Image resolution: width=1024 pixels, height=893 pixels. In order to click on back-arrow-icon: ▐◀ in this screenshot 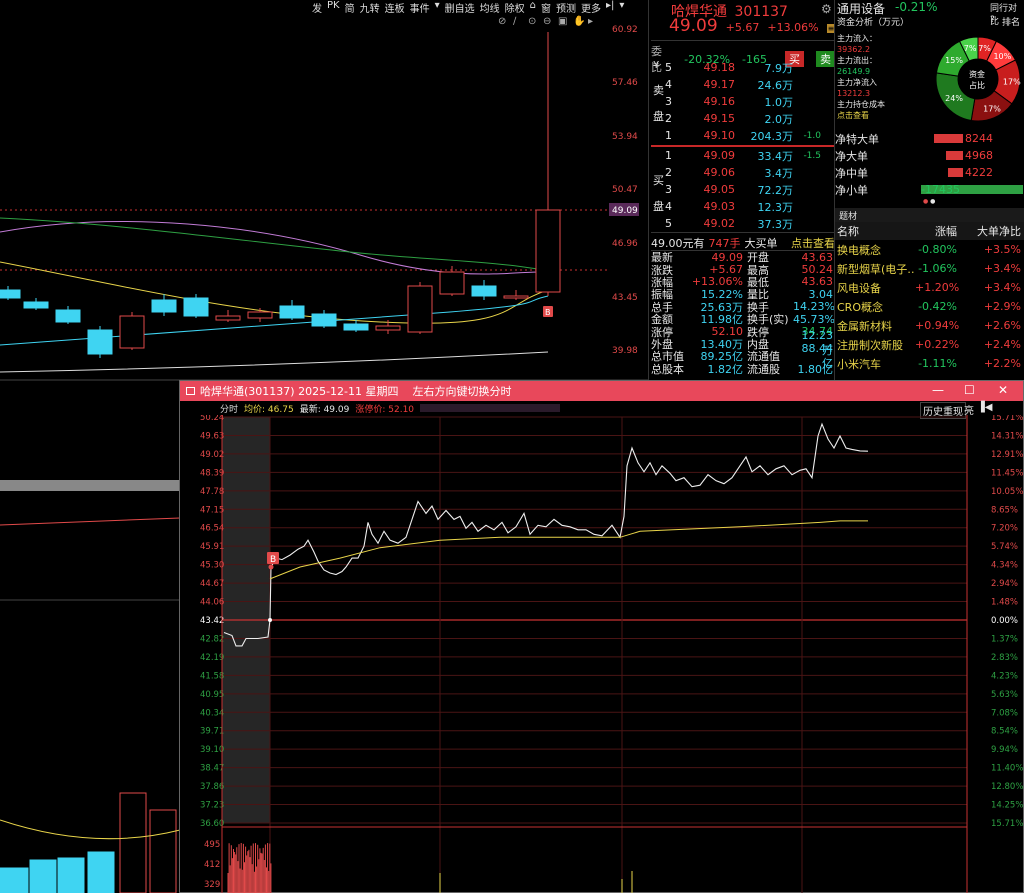, I will do `click(984, 407)`.